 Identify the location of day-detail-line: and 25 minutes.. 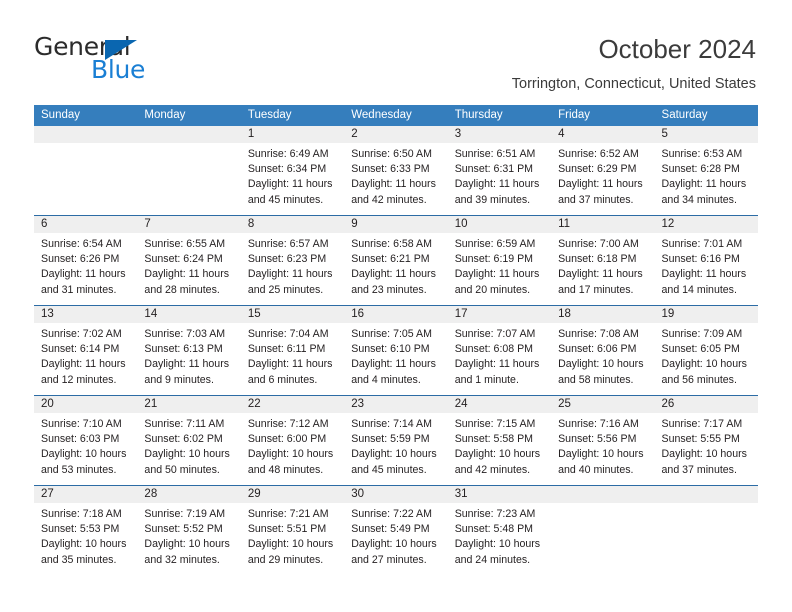
(285, 289).